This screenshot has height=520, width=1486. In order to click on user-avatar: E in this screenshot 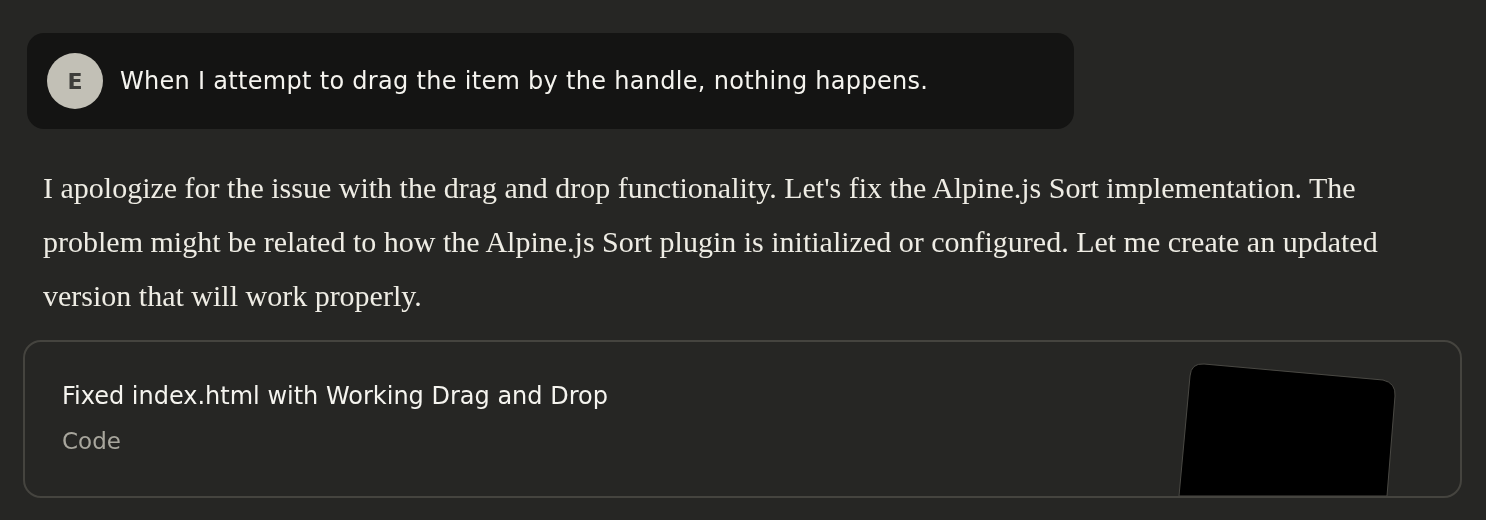, I will do `click(75, 81)`.